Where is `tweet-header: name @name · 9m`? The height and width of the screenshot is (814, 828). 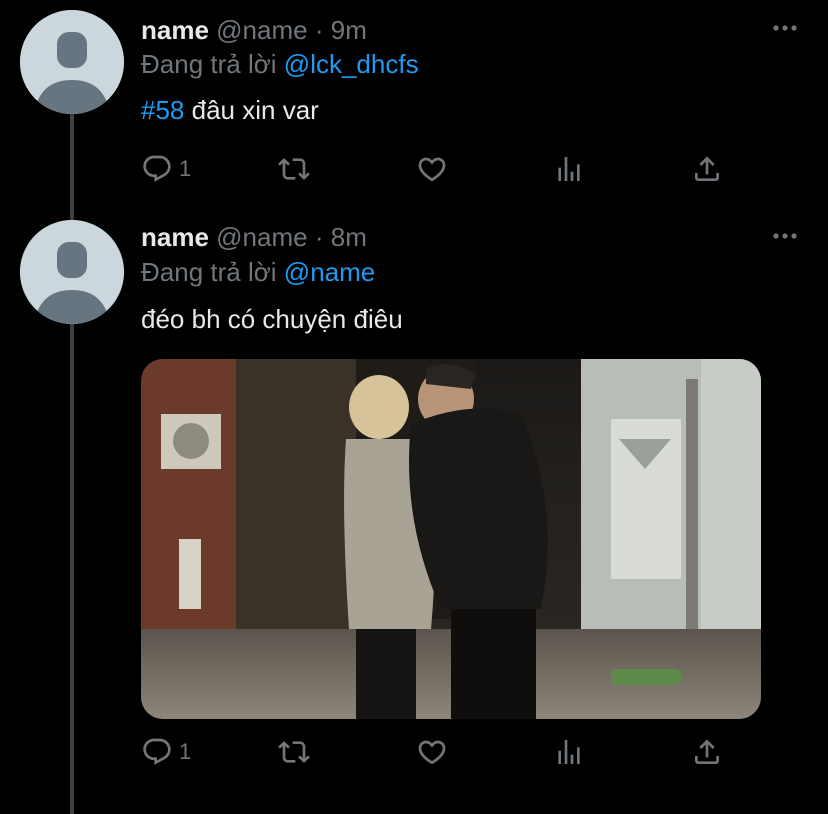
tweet-header: name @name · 9m is located at coordinates (254, 30).